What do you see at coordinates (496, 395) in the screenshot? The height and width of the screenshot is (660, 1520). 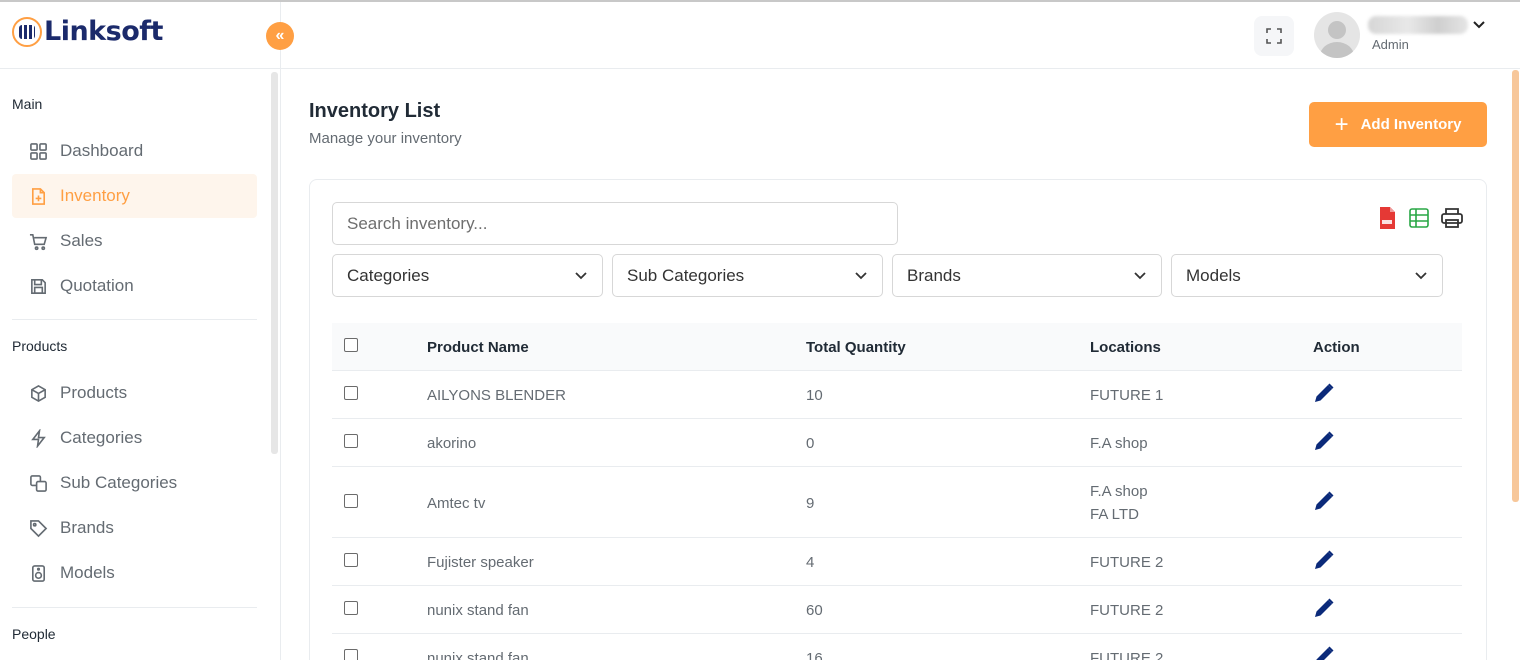 I see `product-name-cell: AILYONS BLENDER` at bounding box center [496, 395].